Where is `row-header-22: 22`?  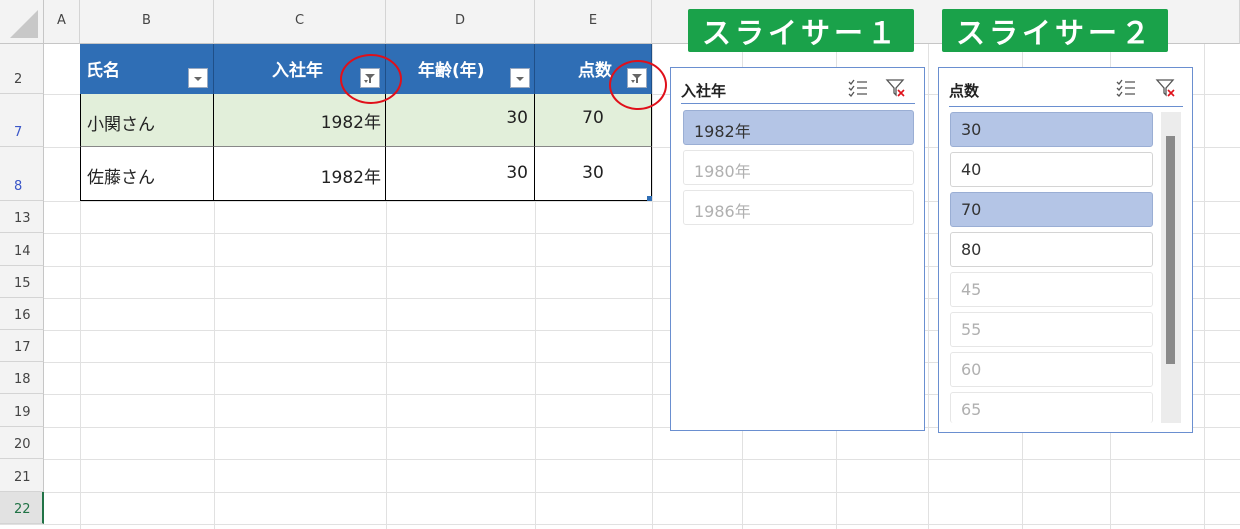
row-header-22: 22 is located at coordinates (22, 508).